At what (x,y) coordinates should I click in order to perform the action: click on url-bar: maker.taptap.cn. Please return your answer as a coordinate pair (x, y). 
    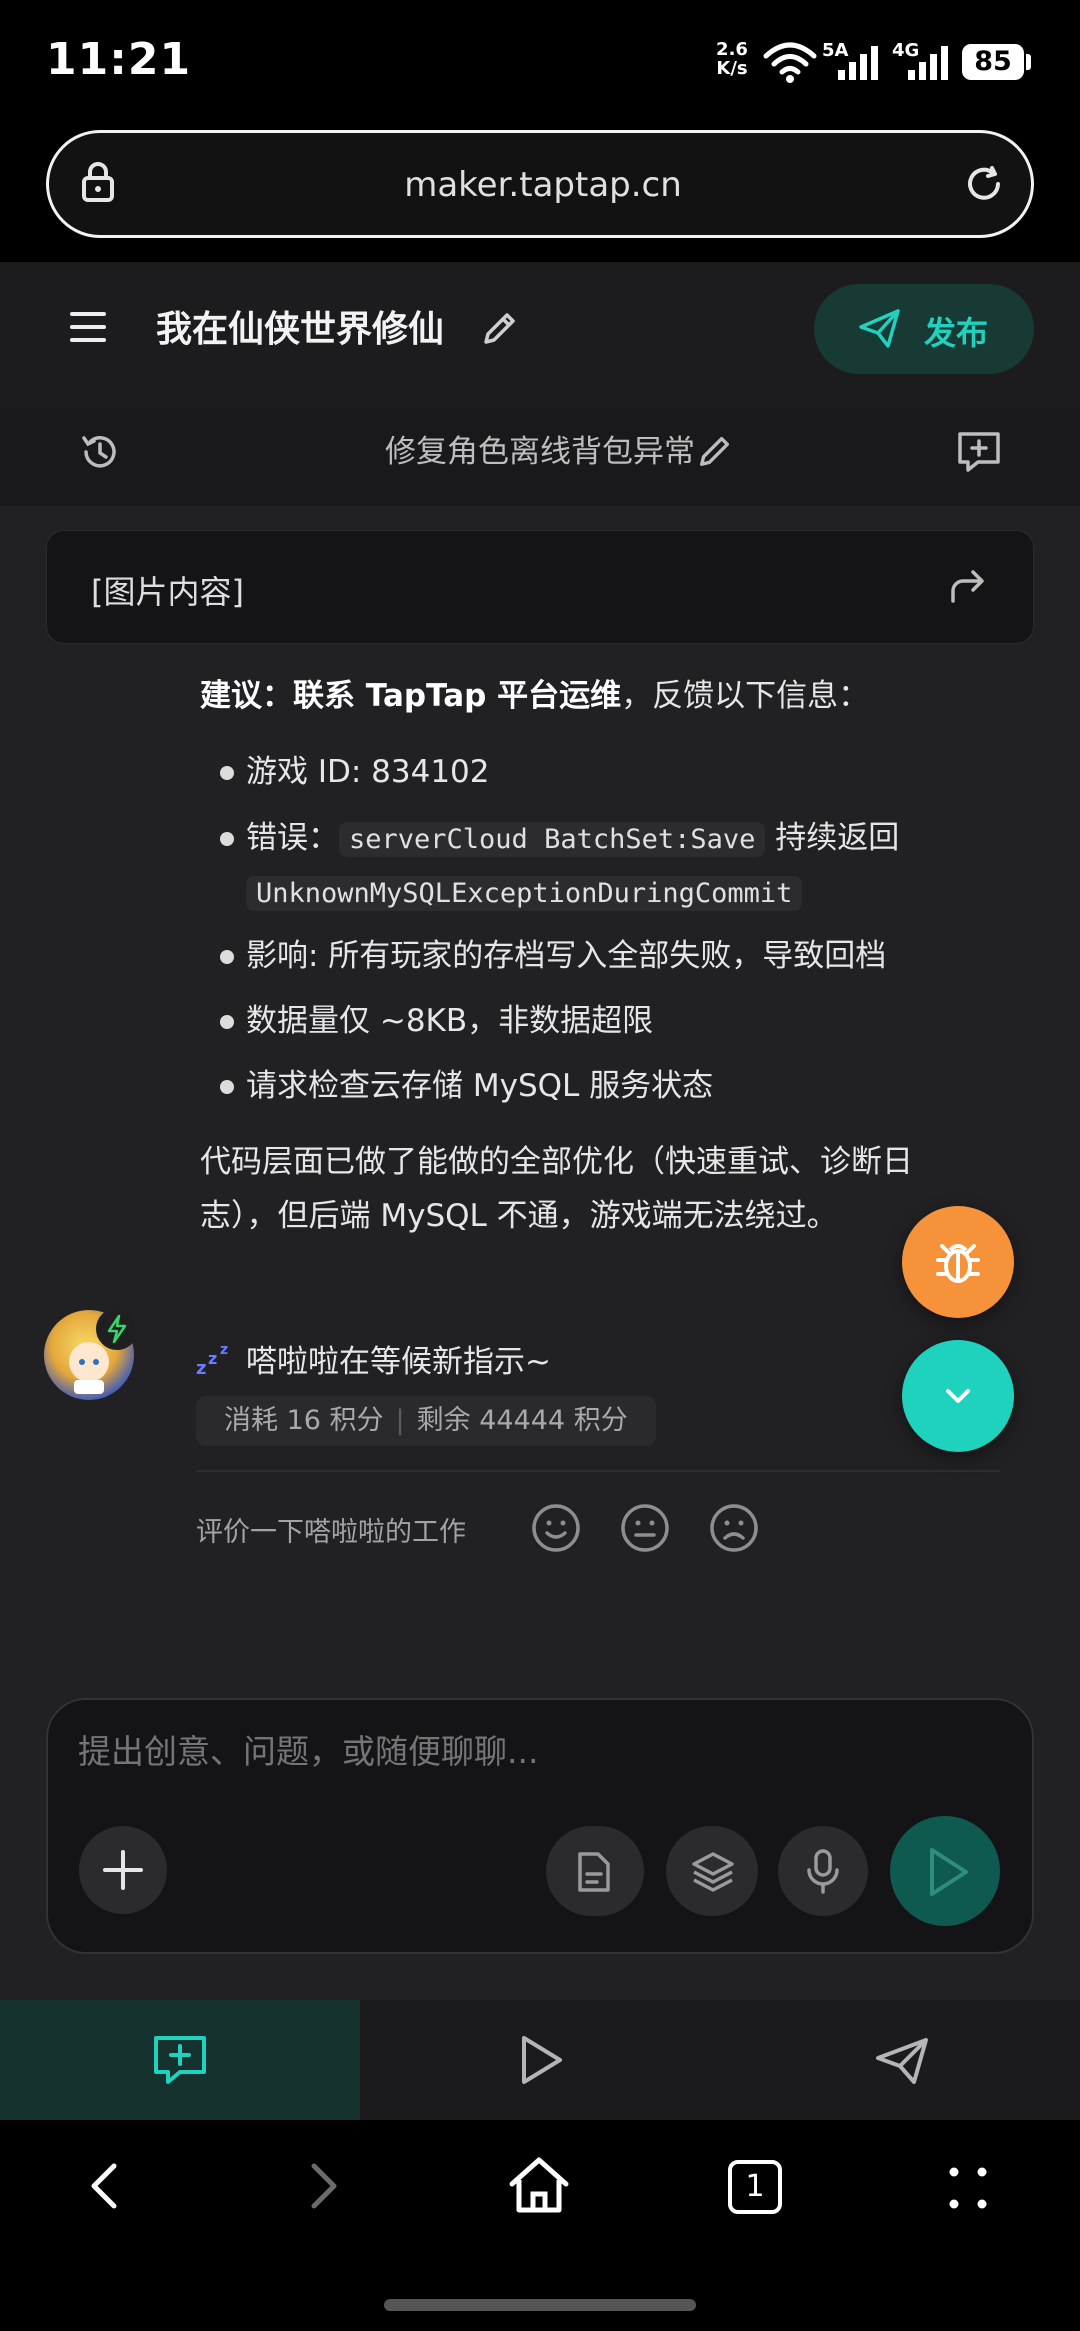
    Looking at the image, I should click on (540, 184).